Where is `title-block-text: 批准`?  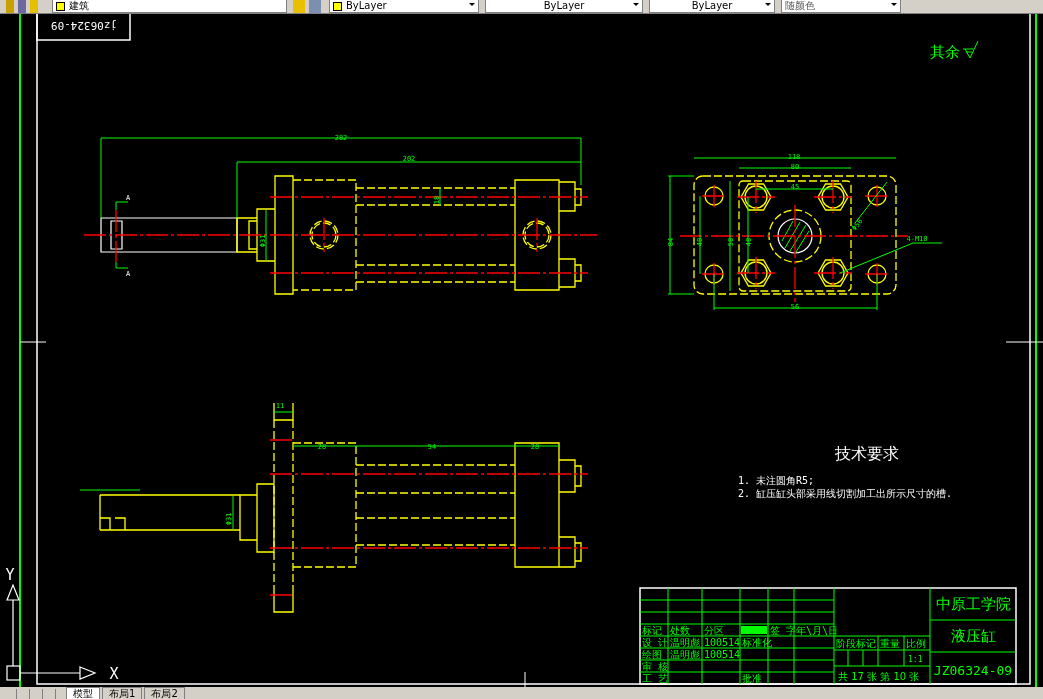 title-block-text: 批准 is located at coordinates (752, 678).